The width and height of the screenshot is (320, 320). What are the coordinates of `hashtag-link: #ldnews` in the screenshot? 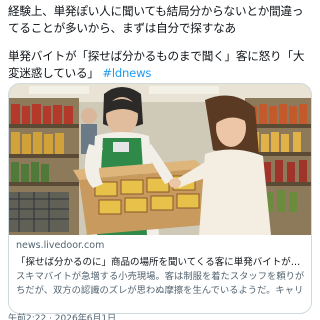 It's located at (126, 73).